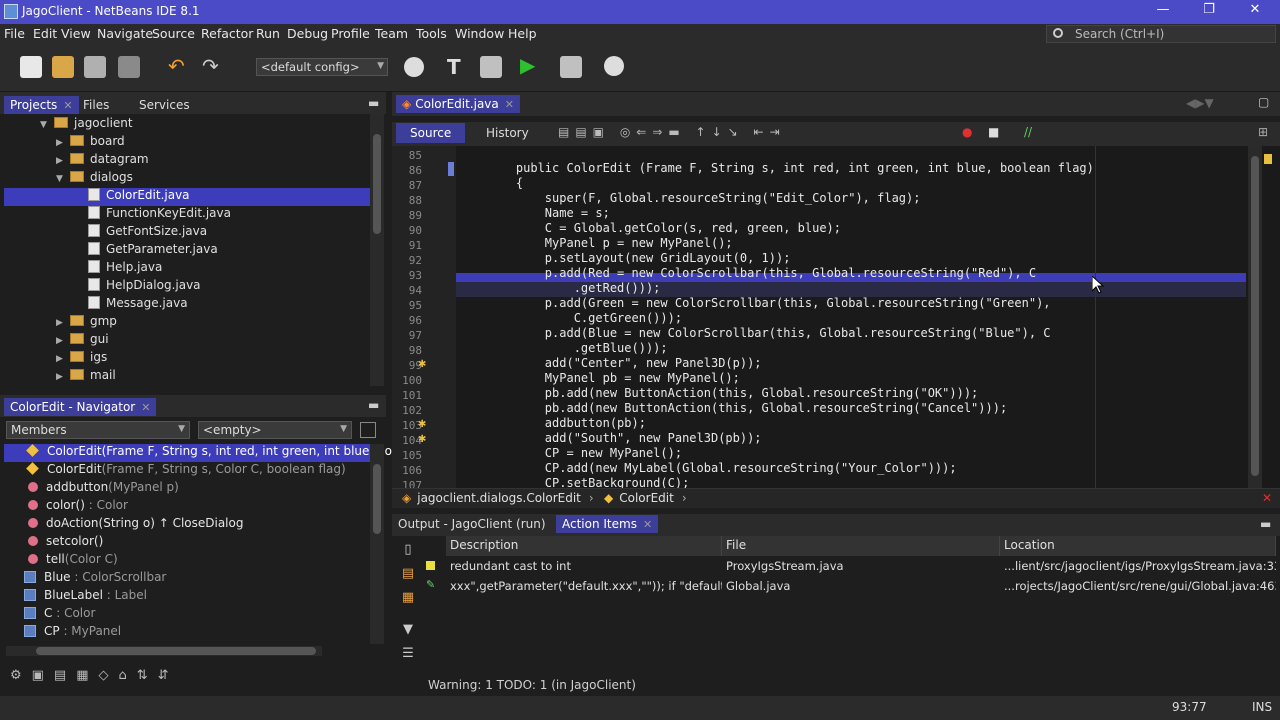  Describe the element at coordinates (61, 561) in the screenshot. I see `member-tell: tell(Color C)` at that location.